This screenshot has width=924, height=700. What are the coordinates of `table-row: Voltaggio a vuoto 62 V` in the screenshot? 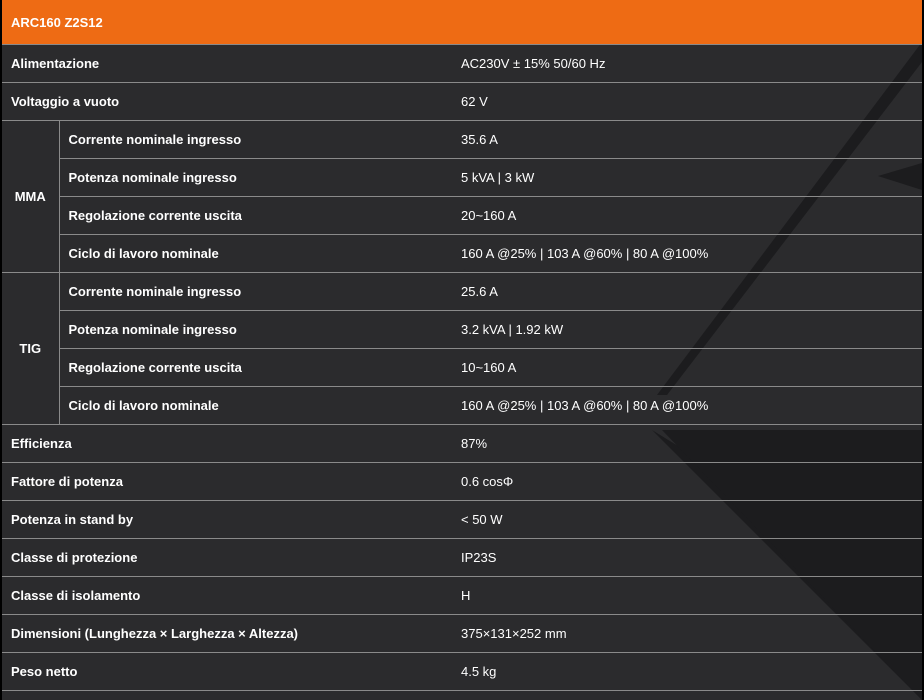 It's located at (462, 101).